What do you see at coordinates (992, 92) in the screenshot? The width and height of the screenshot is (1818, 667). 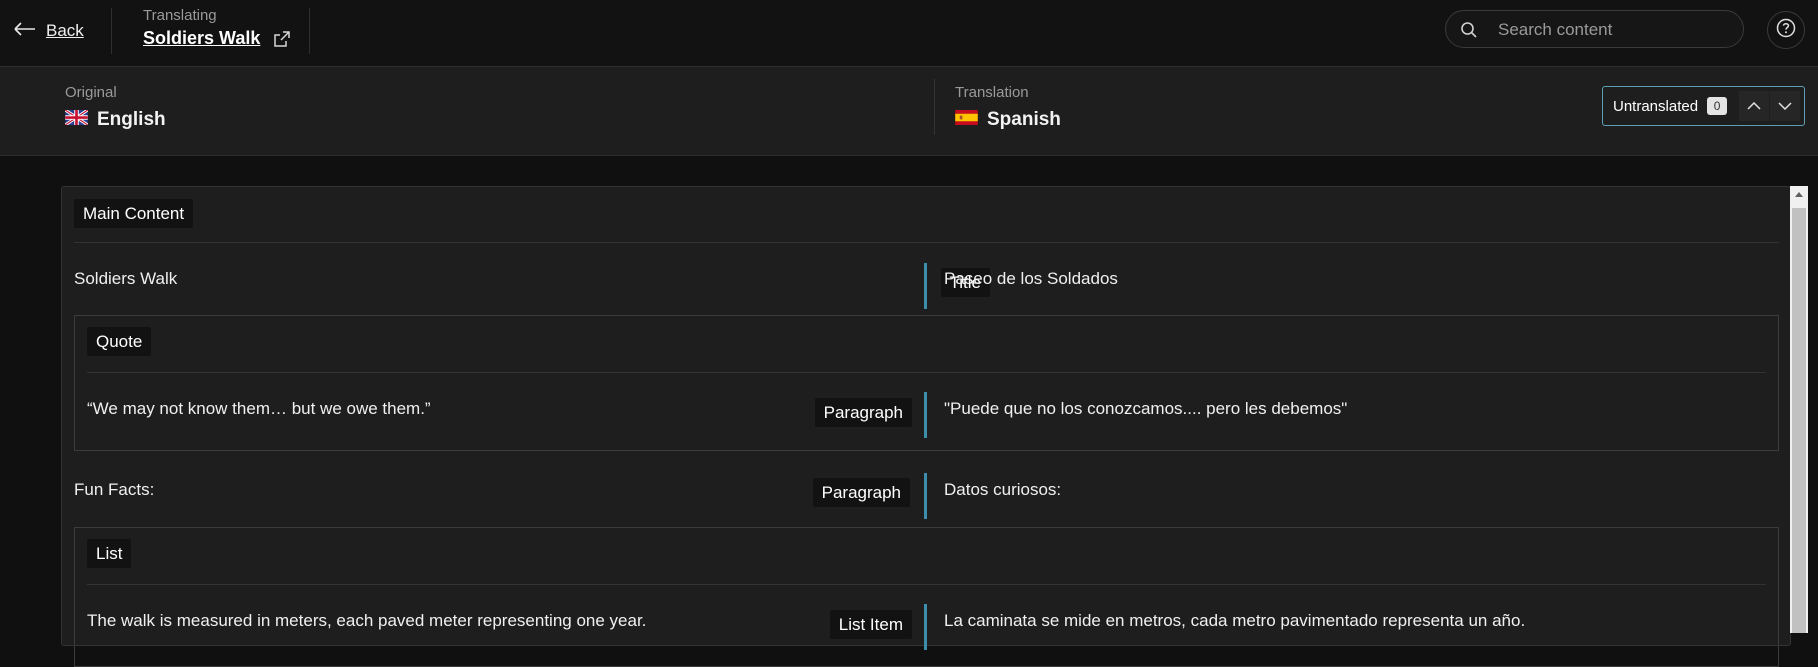 I see `translation-caption: Translation` at bounding box center [992, 92].